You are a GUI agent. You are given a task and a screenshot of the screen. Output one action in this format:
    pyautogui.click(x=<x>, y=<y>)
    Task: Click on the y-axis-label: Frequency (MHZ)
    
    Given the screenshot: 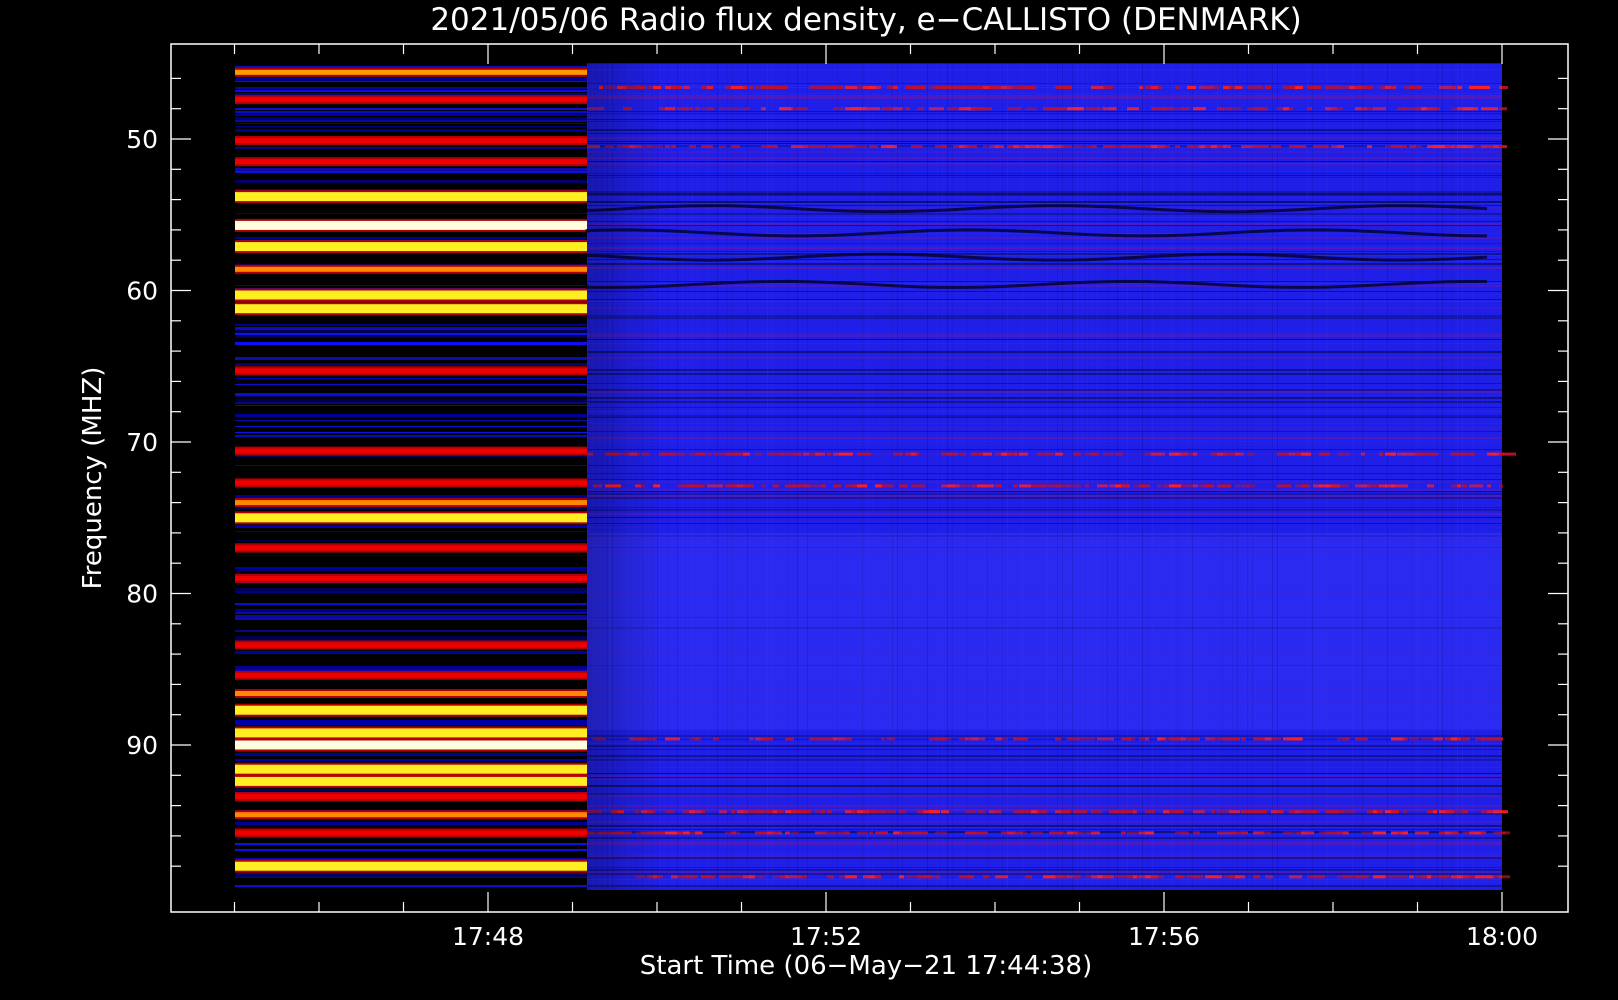 What is the action you would take?
    pyautogui.click(x=93, y=478)
    